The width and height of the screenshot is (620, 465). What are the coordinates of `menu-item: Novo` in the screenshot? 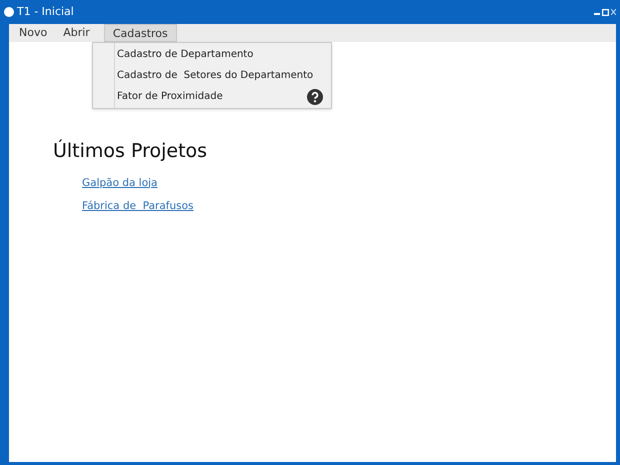 It's located at (33, 33).